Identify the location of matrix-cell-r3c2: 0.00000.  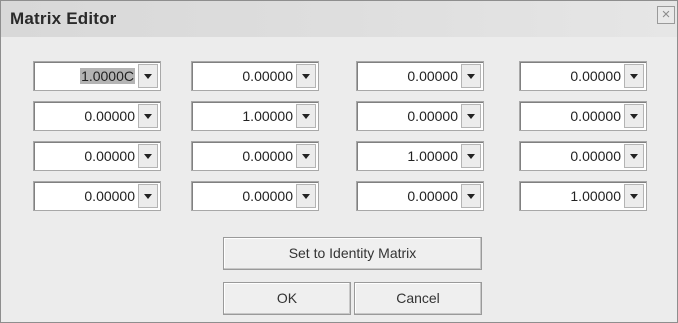
(255, 156).